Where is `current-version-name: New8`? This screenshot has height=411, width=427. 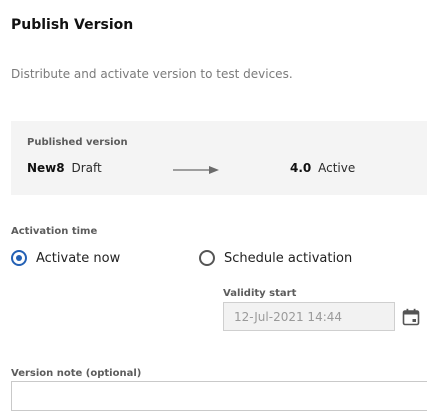 current-version-name: New8 is located at coordinates (46, 168).